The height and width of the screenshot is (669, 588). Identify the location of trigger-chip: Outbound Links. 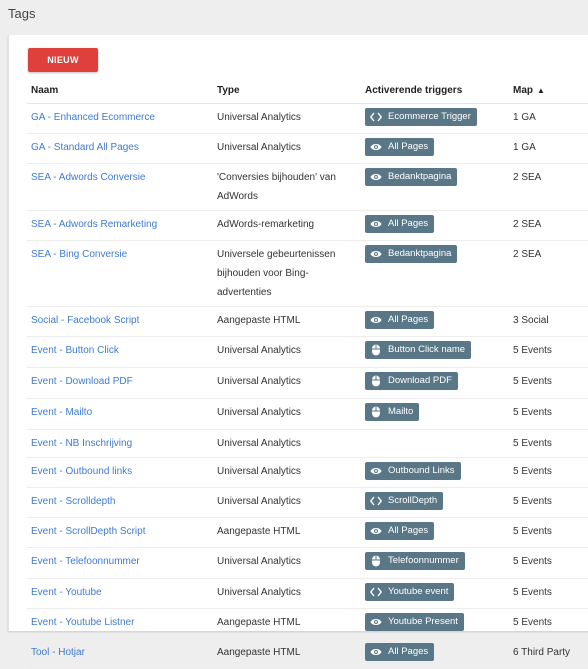
(413, 471).